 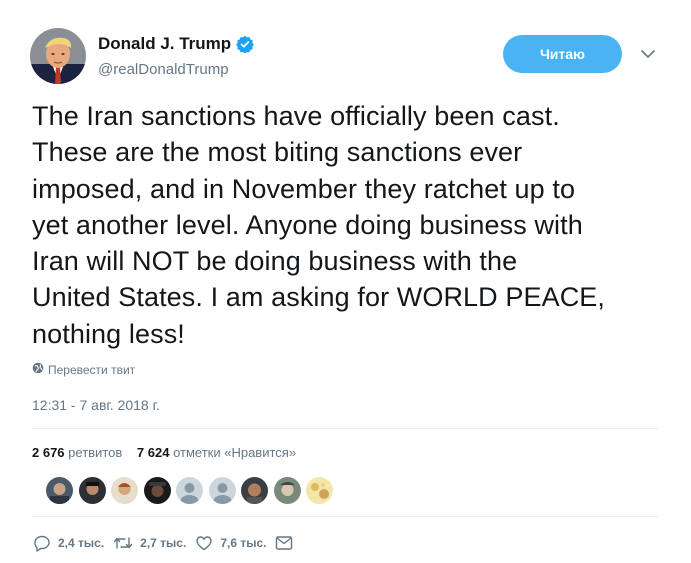 I want to click on likes-count: 7 624, so click(x=153, y=452).